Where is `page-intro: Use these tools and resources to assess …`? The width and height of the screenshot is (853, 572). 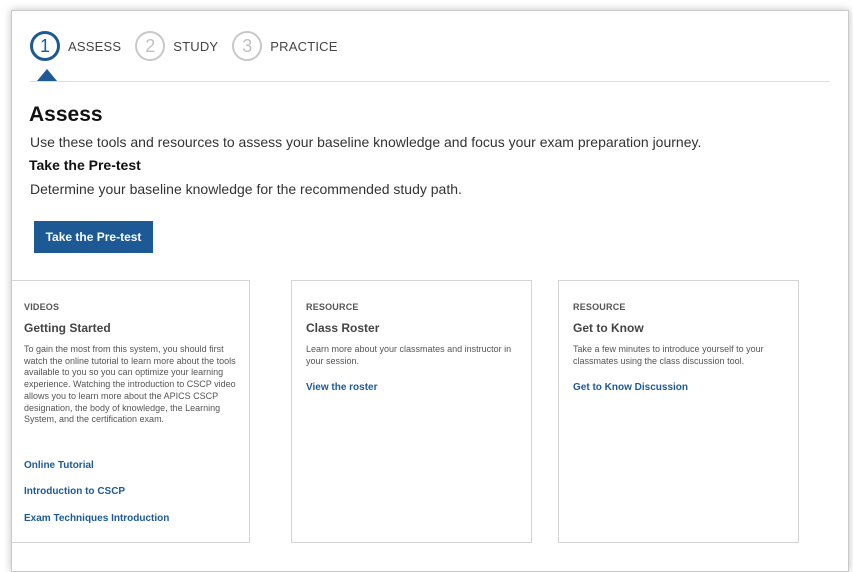
page-intro: Use these tools and resources to assess … is located at coordinates (366, 142).